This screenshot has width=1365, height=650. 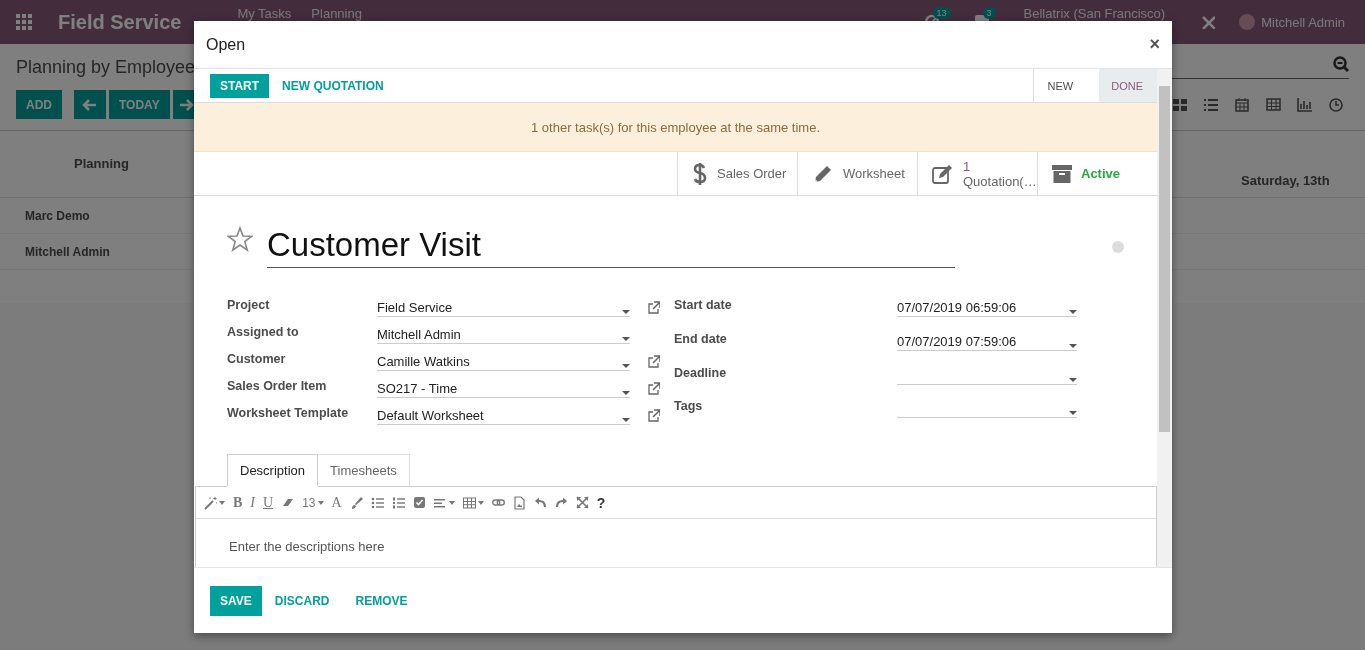 I want to click on field-label: Start date, so click(x=703, y=305).